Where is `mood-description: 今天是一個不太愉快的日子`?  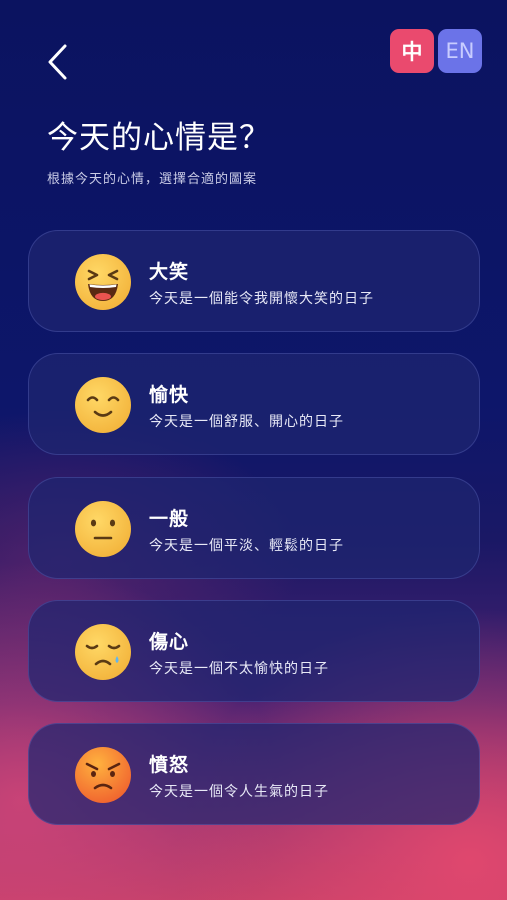
mood-description: 今天是一個不太愉快的日子 is located at coordinates (239, 669).